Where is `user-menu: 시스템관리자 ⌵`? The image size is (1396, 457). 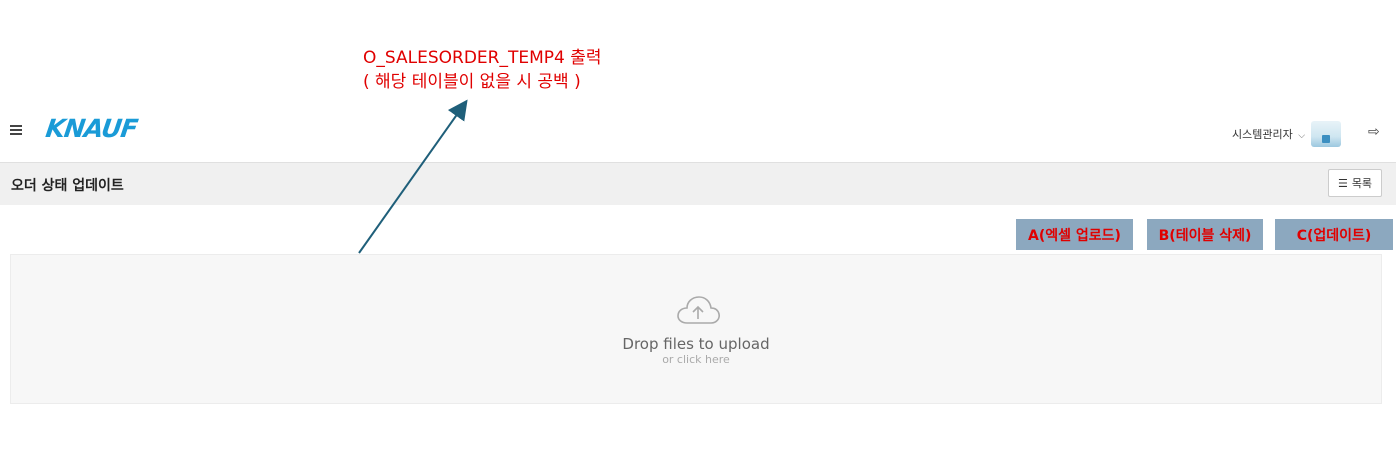
user-menu: 시스템관리자 ⌵ is located at coordinates (1268, 134).